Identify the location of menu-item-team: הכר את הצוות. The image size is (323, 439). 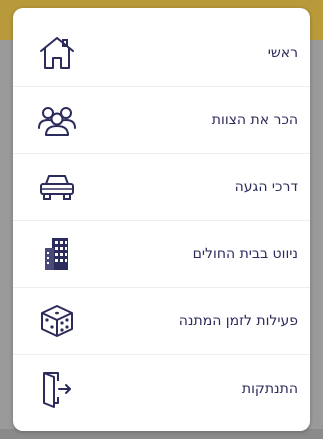
(161, 120).